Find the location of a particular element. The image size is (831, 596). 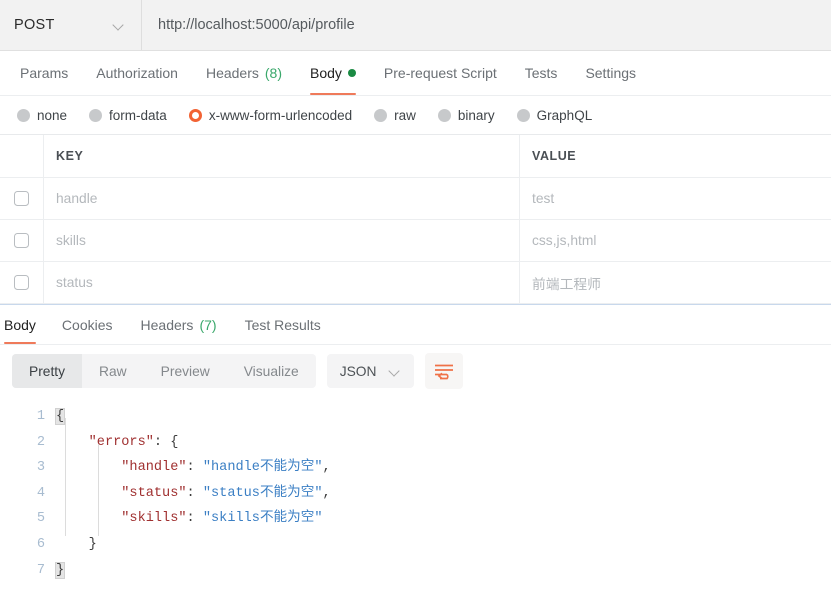

response-language-select: JSON is located at coordinates (370, 371).